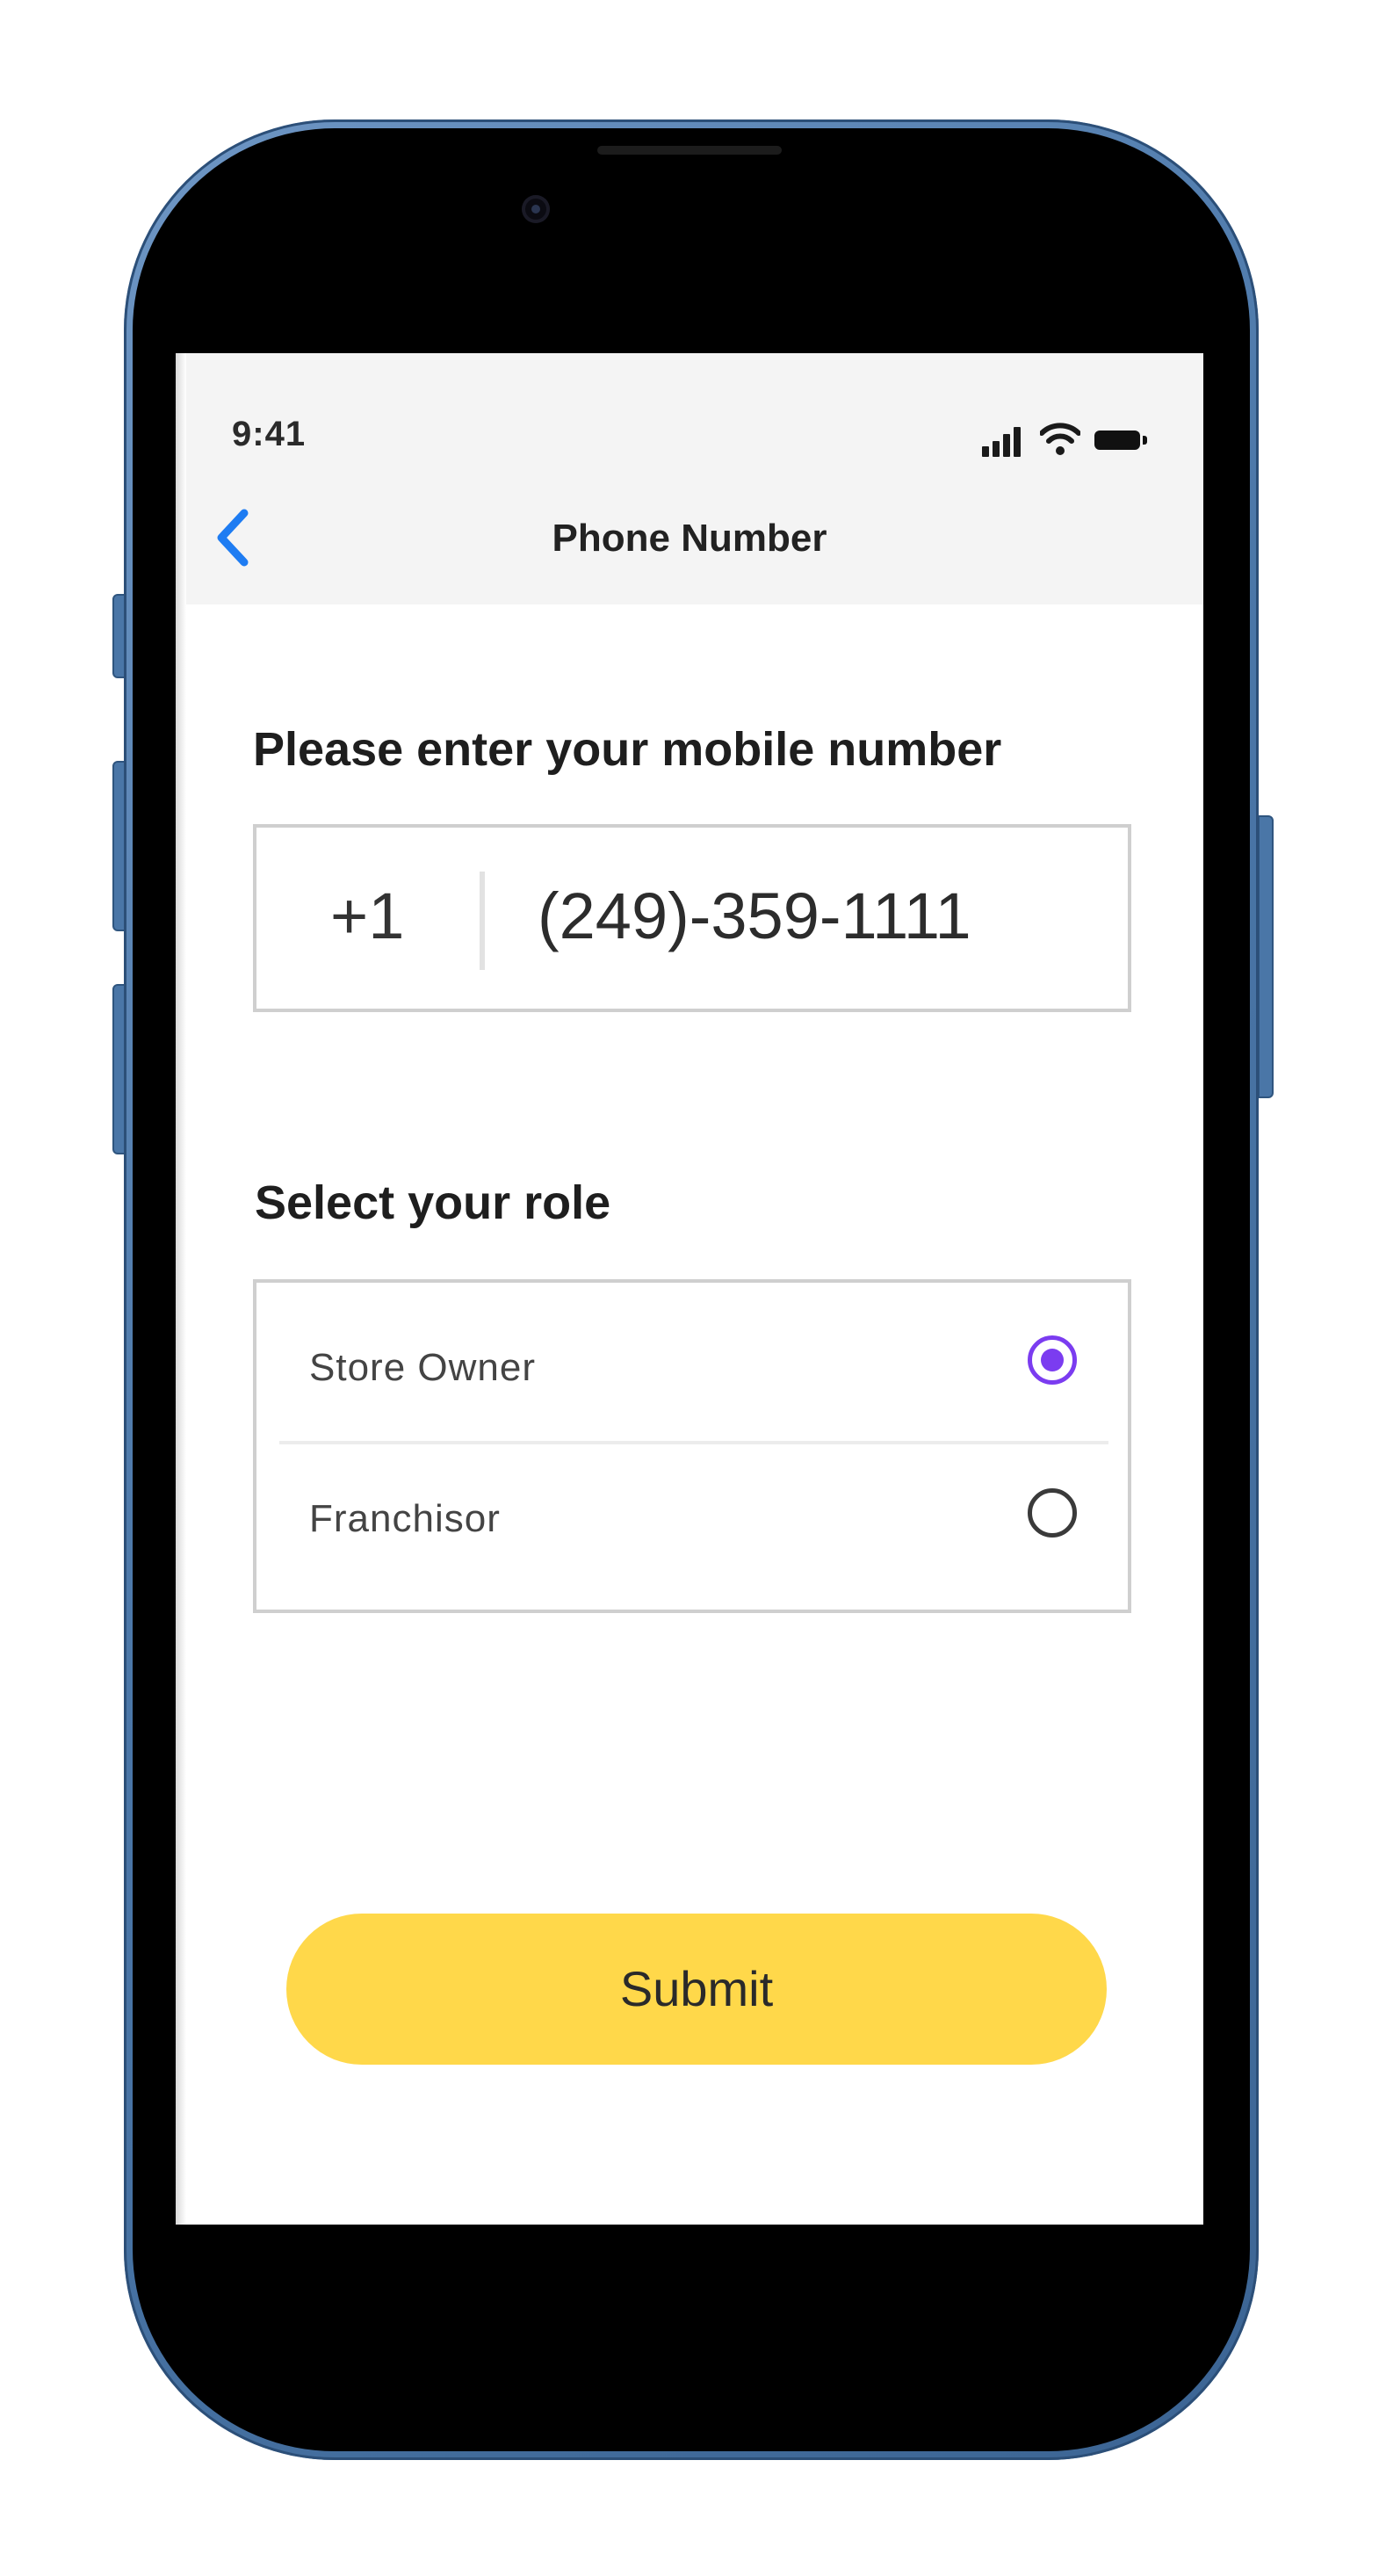 This screenshot has height=2576, width=1379. What do you see at coordinates (1052, 1513) in the screenshot?
I see `radio-unselected-icon` at bounding box center [1052, 1513].